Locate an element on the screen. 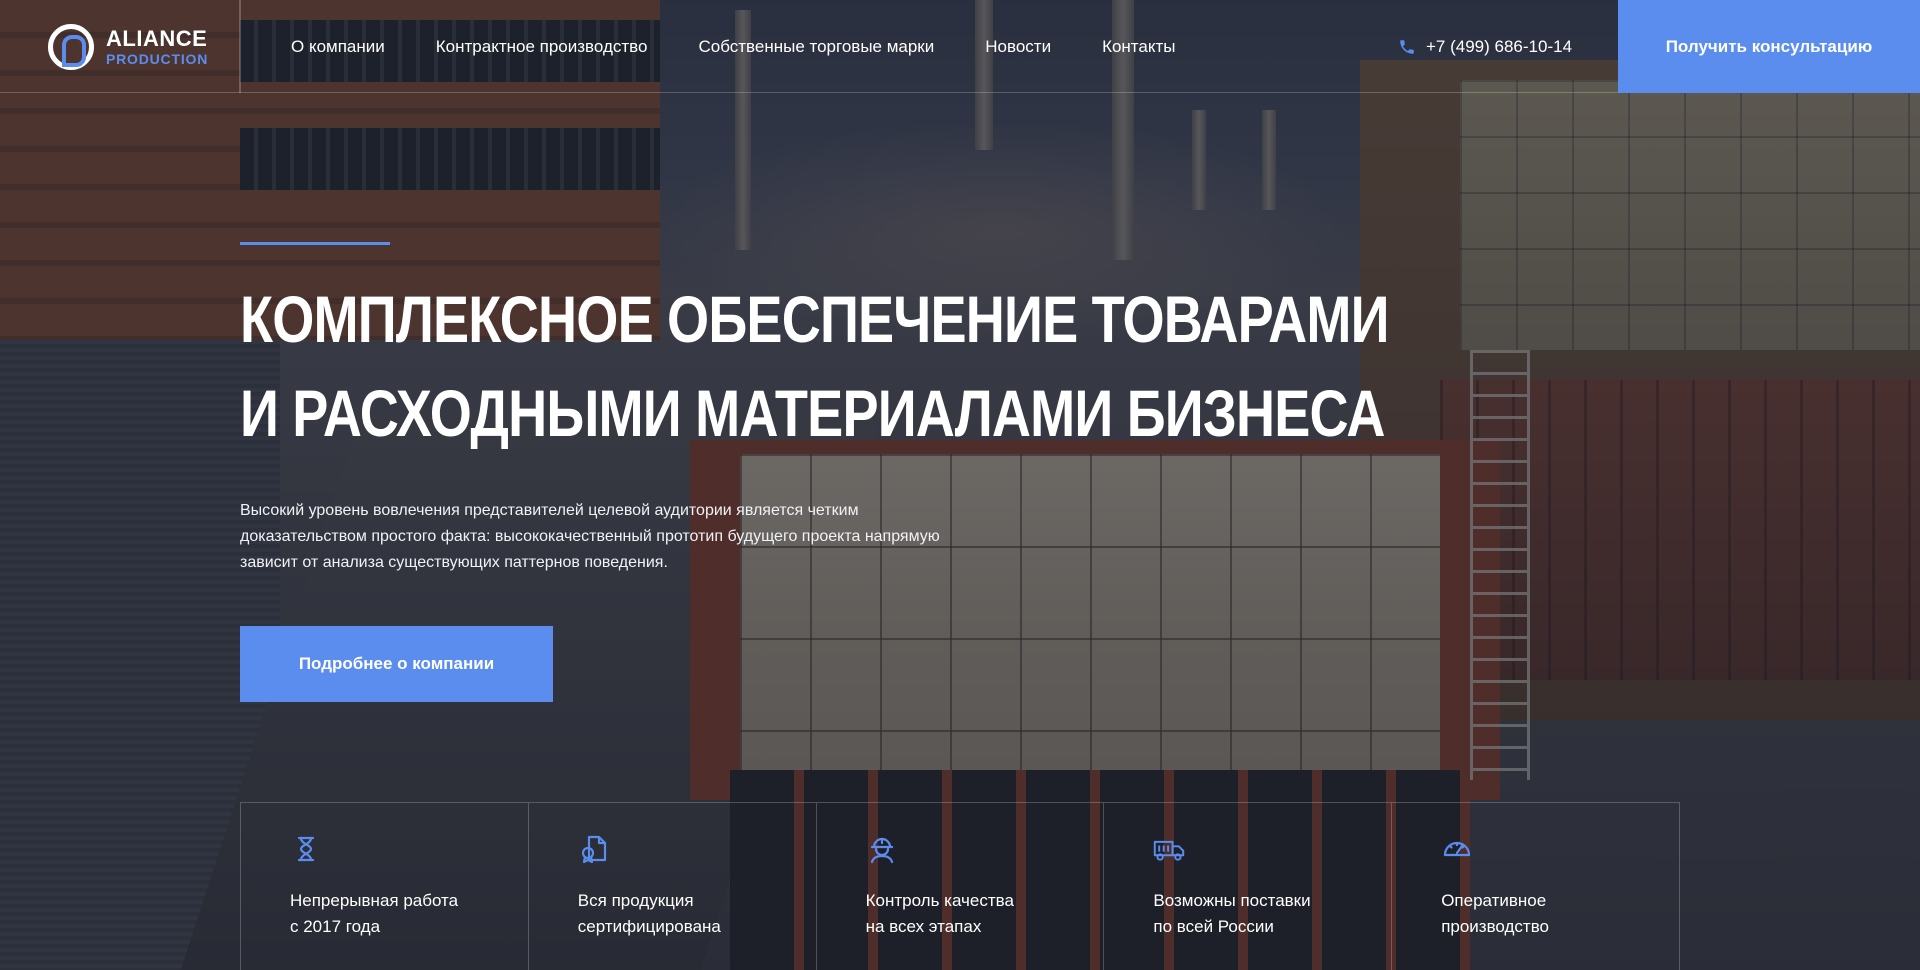  phone-icon is located at coordinates (1407, 46).